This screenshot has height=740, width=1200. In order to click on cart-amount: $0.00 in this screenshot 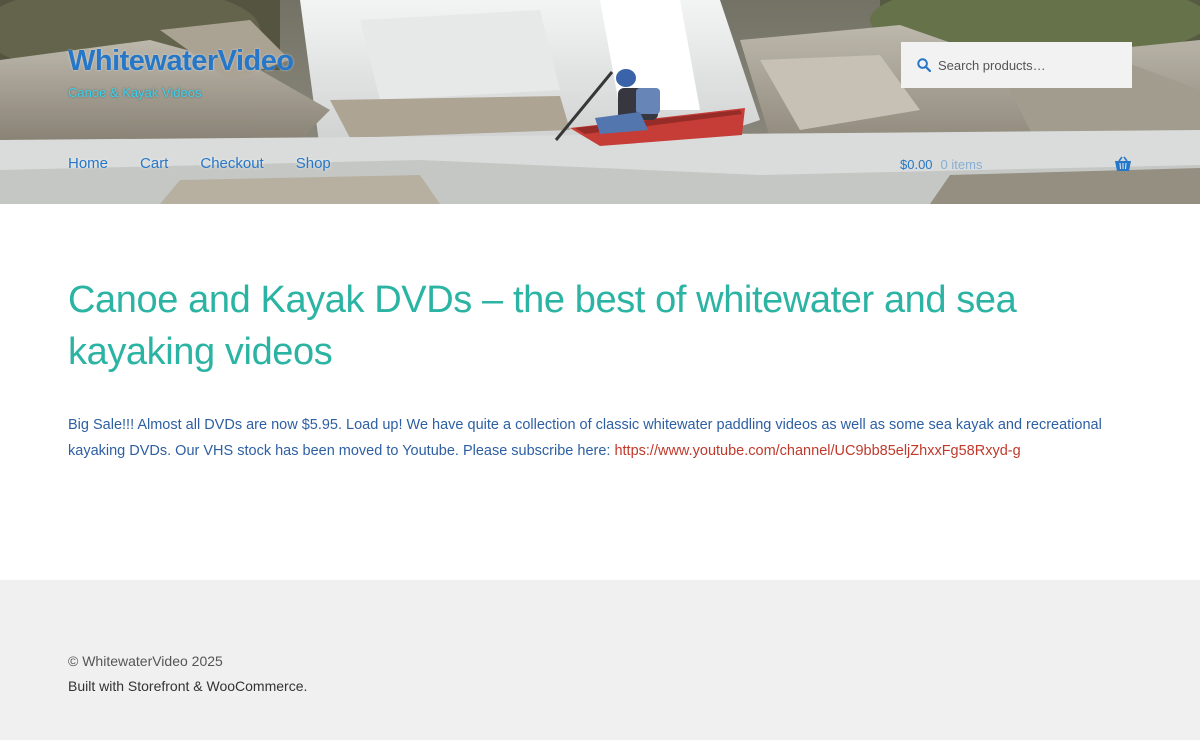, I will do `click(916, 164)`.